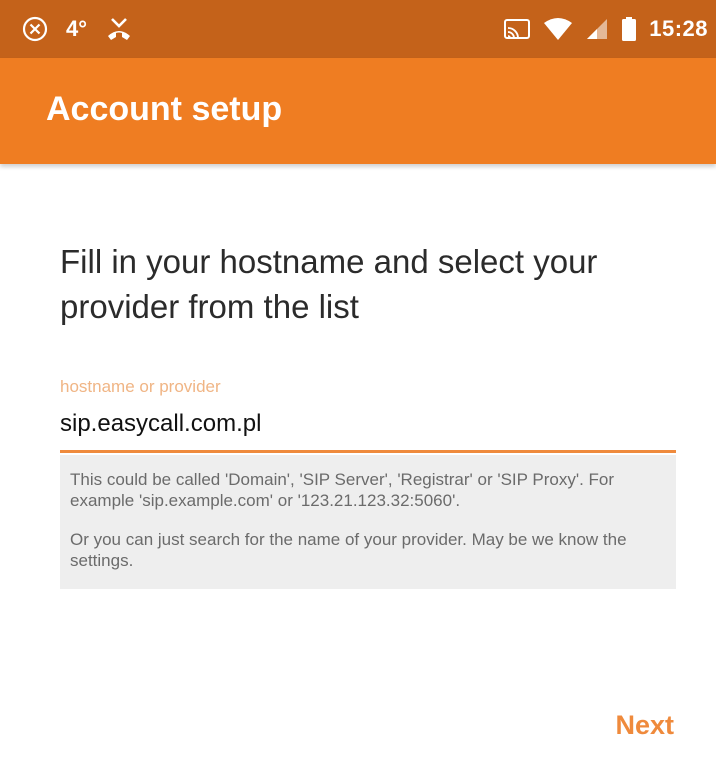 The width and height of the screenshot is (716, 764). I want to click on next-button: Next, so click(644, 725).